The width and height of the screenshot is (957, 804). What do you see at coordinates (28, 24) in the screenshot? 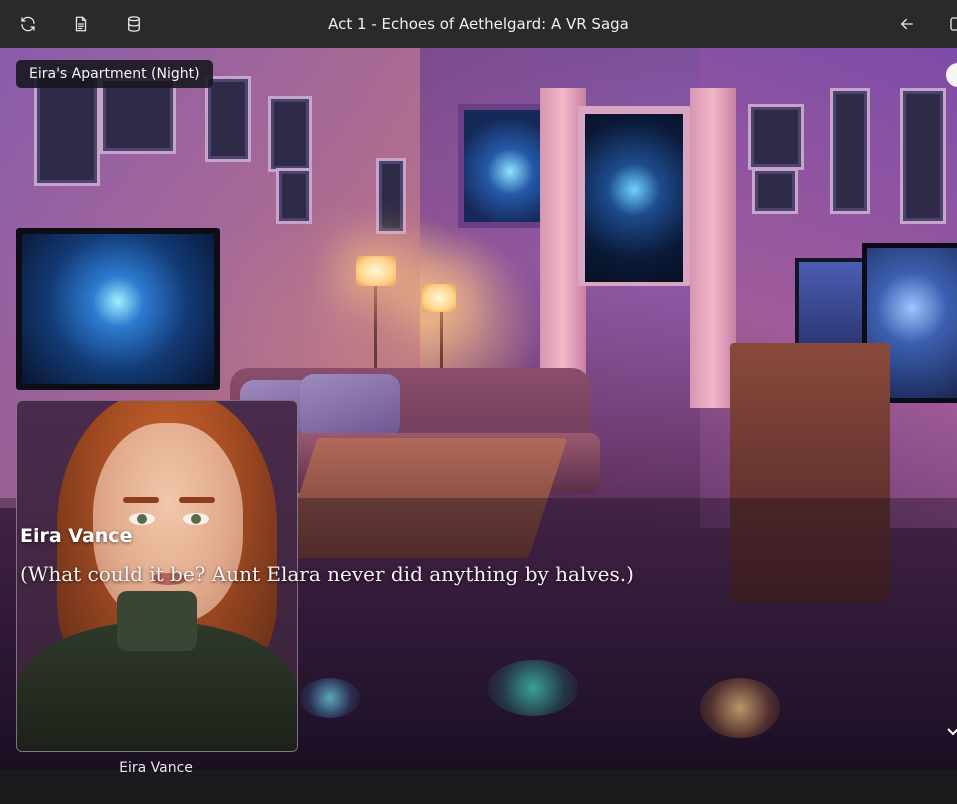
I see `refresh-icon` at bounding box center [28, 24].